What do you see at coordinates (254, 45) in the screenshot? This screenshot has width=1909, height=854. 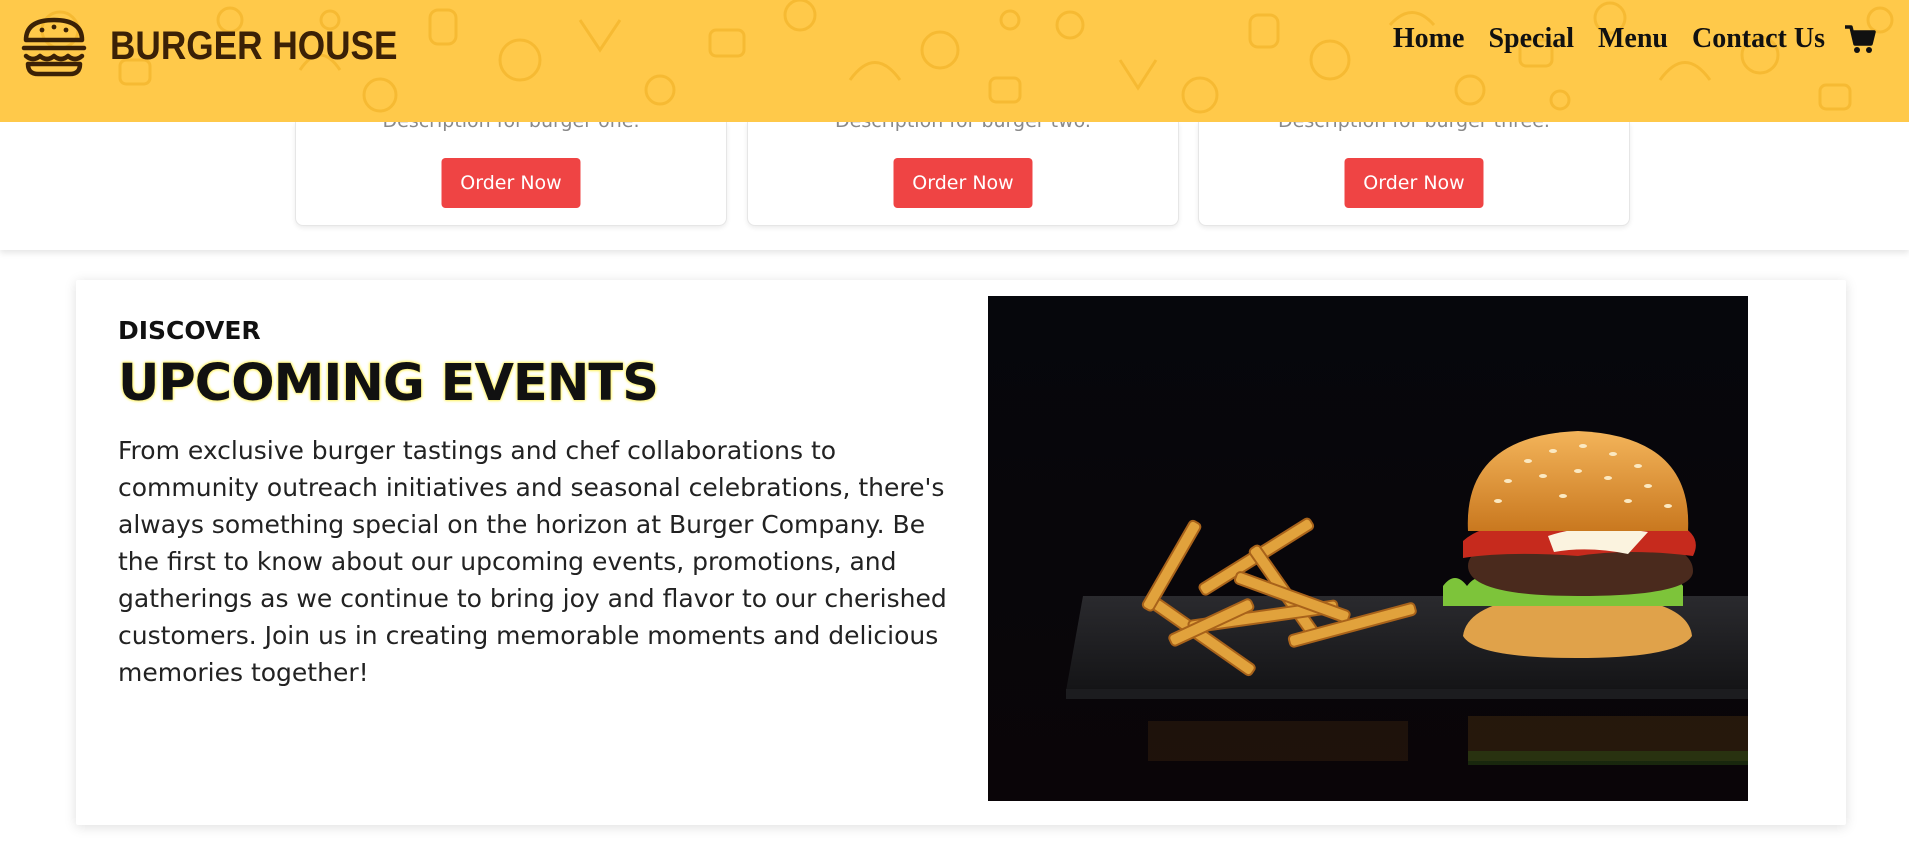 I see `brand-name: BURGER HOUSE` at bounding box center [254, 45].